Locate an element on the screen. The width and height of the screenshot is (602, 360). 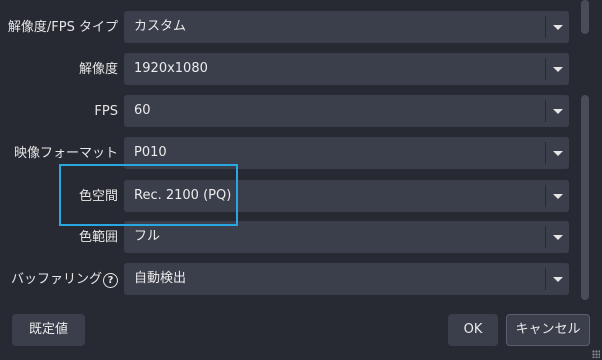
label-buffering-container: バッファリング ? is located at coordinates (64, 280).